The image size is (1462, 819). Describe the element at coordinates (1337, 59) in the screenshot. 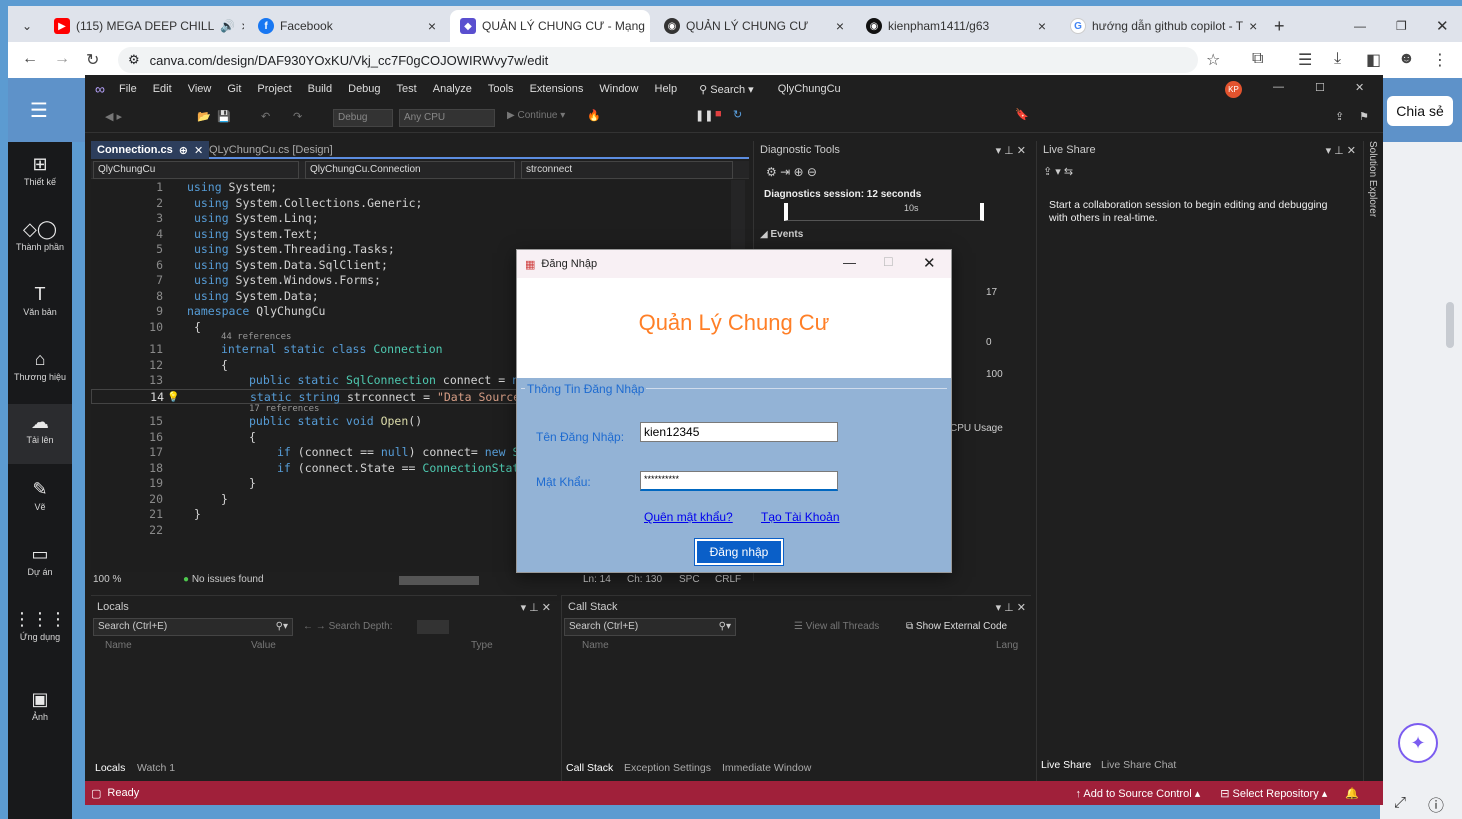

I see `download-icon: ⤓` at that location.